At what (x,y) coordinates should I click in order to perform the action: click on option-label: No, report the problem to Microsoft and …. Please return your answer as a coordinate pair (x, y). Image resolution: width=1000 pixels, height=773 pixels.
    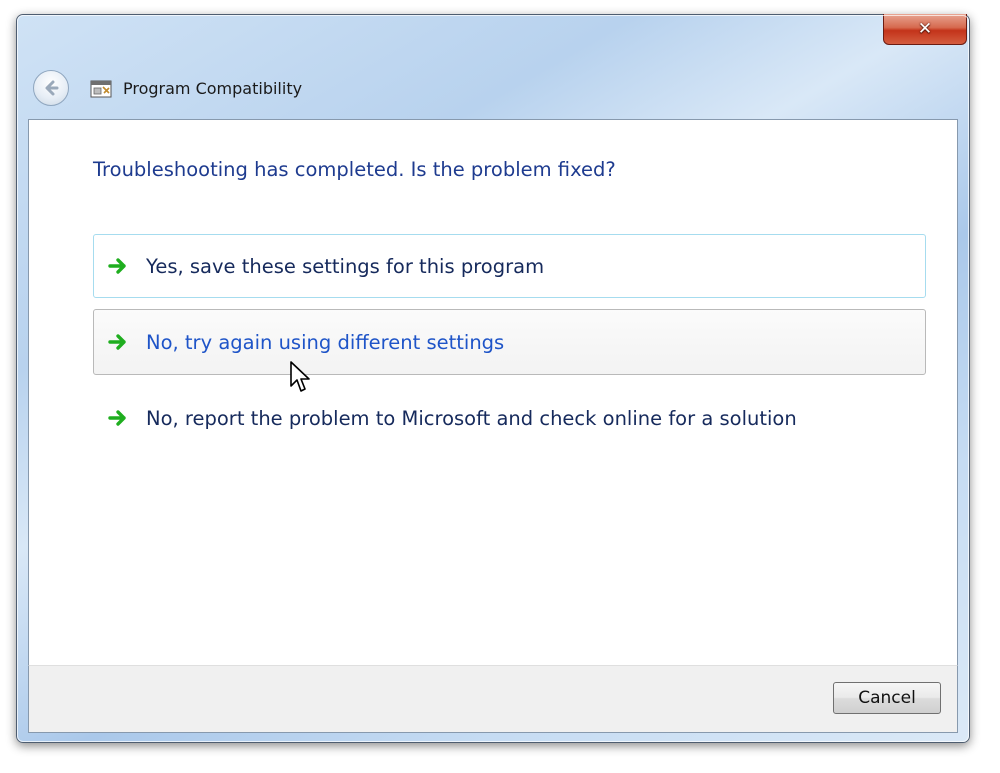
    Looking at the image, I should click on (471, 418).